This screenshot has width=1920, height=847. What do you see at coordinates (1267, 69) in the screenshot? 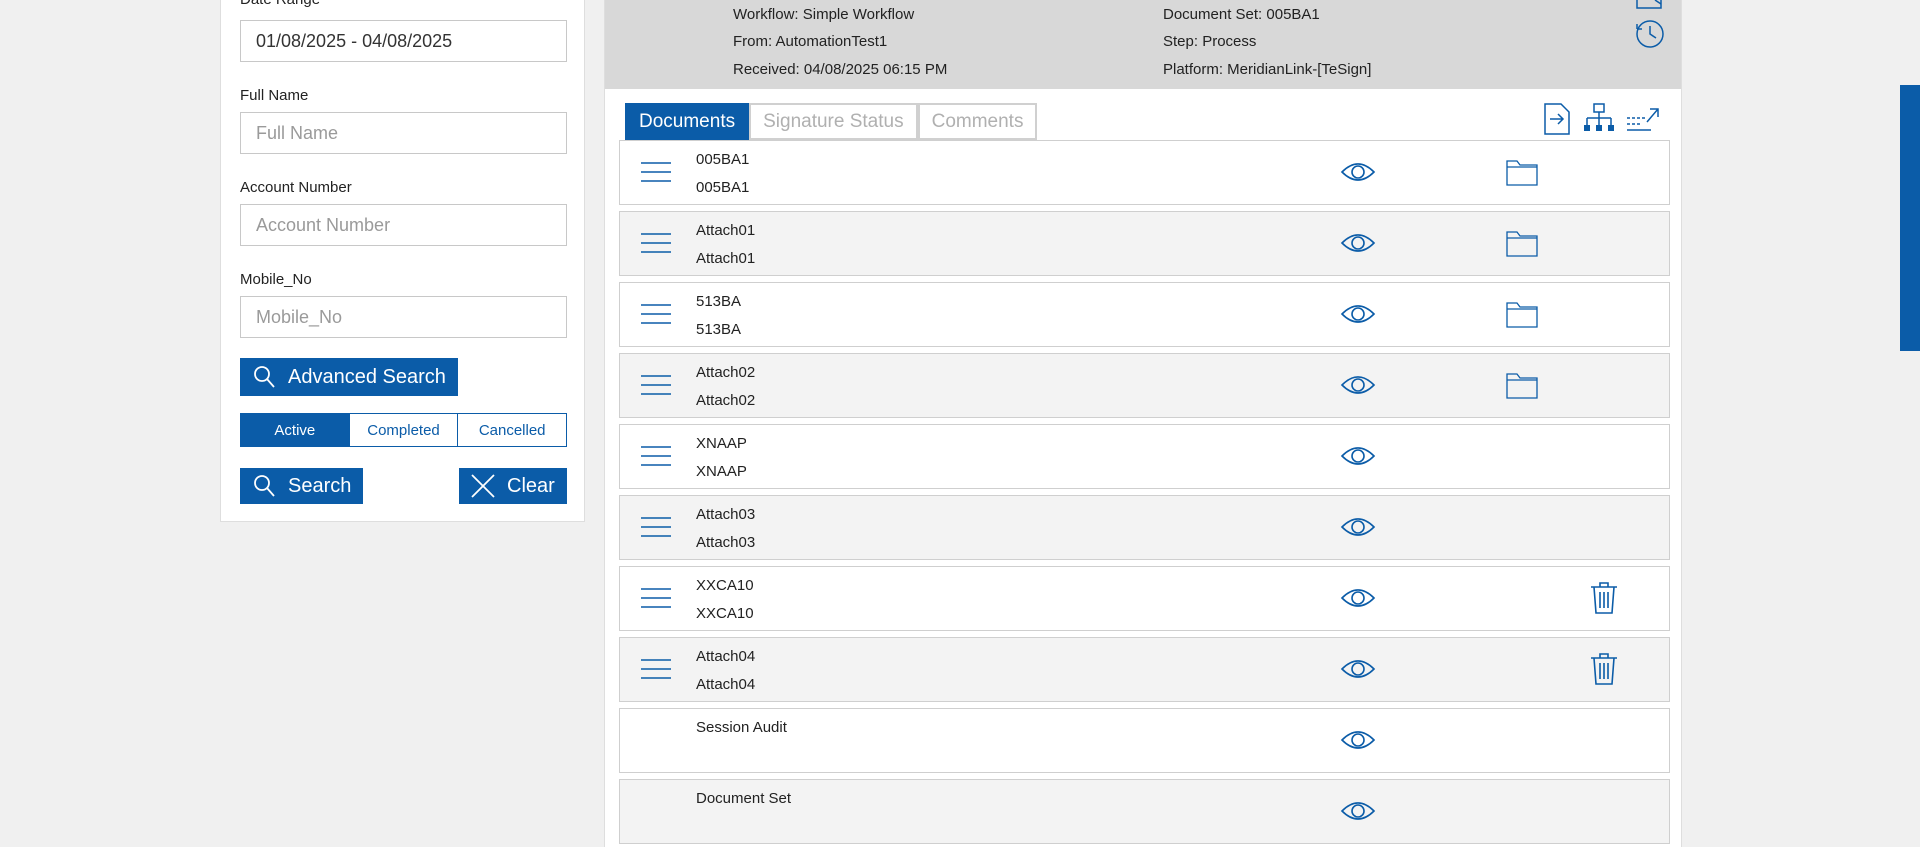
I see `platform-text: Platform: MeridianLink-[TeSign]` at bounding box center [1267, 69].